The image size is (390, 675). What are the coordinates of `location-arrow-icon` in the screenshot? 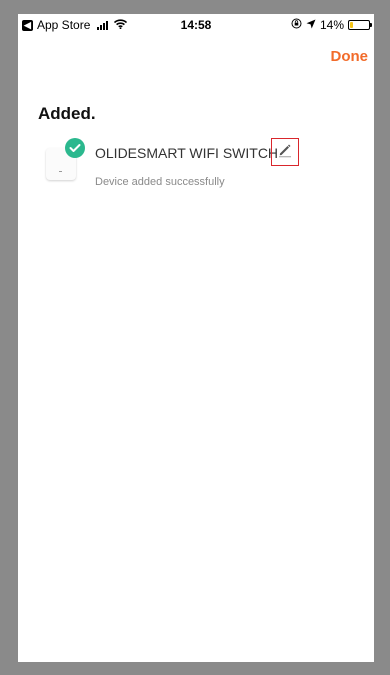 It's located at (311, 25).